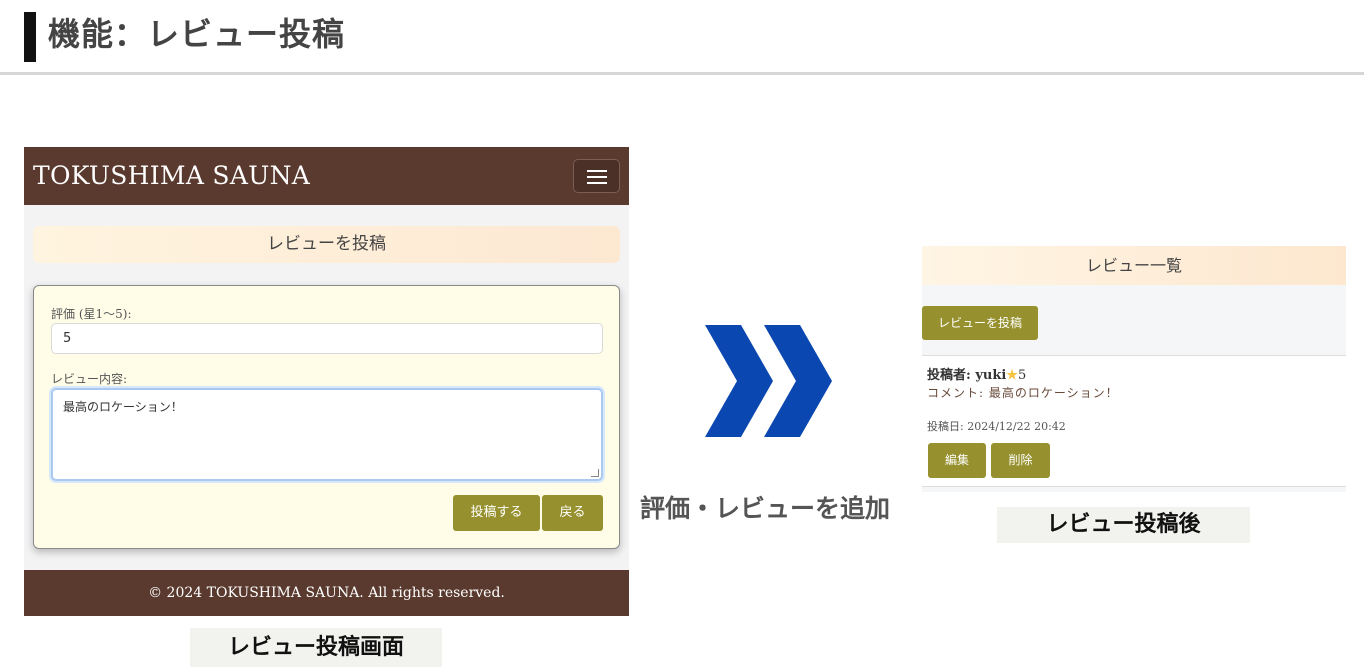 Image resolution: width=1364 pixels, height=671 pixels. What do you see at coordinates (765, 508) in the screenshot?
I see `arrow-label: 評価・レビューを追加` at bounding box center [765, 508].